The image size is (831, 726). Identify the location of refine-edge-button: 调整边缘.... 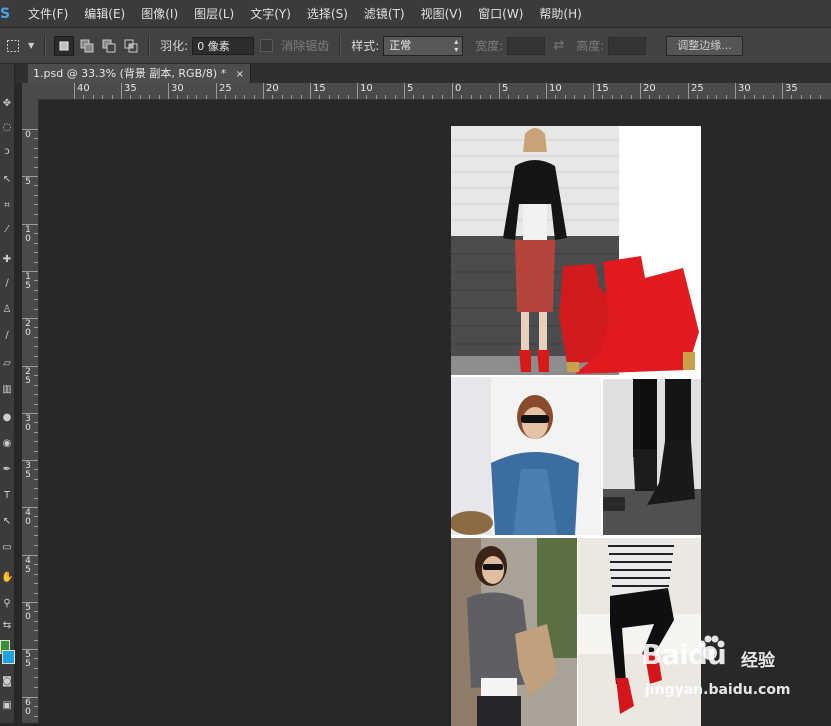
(704, 45).